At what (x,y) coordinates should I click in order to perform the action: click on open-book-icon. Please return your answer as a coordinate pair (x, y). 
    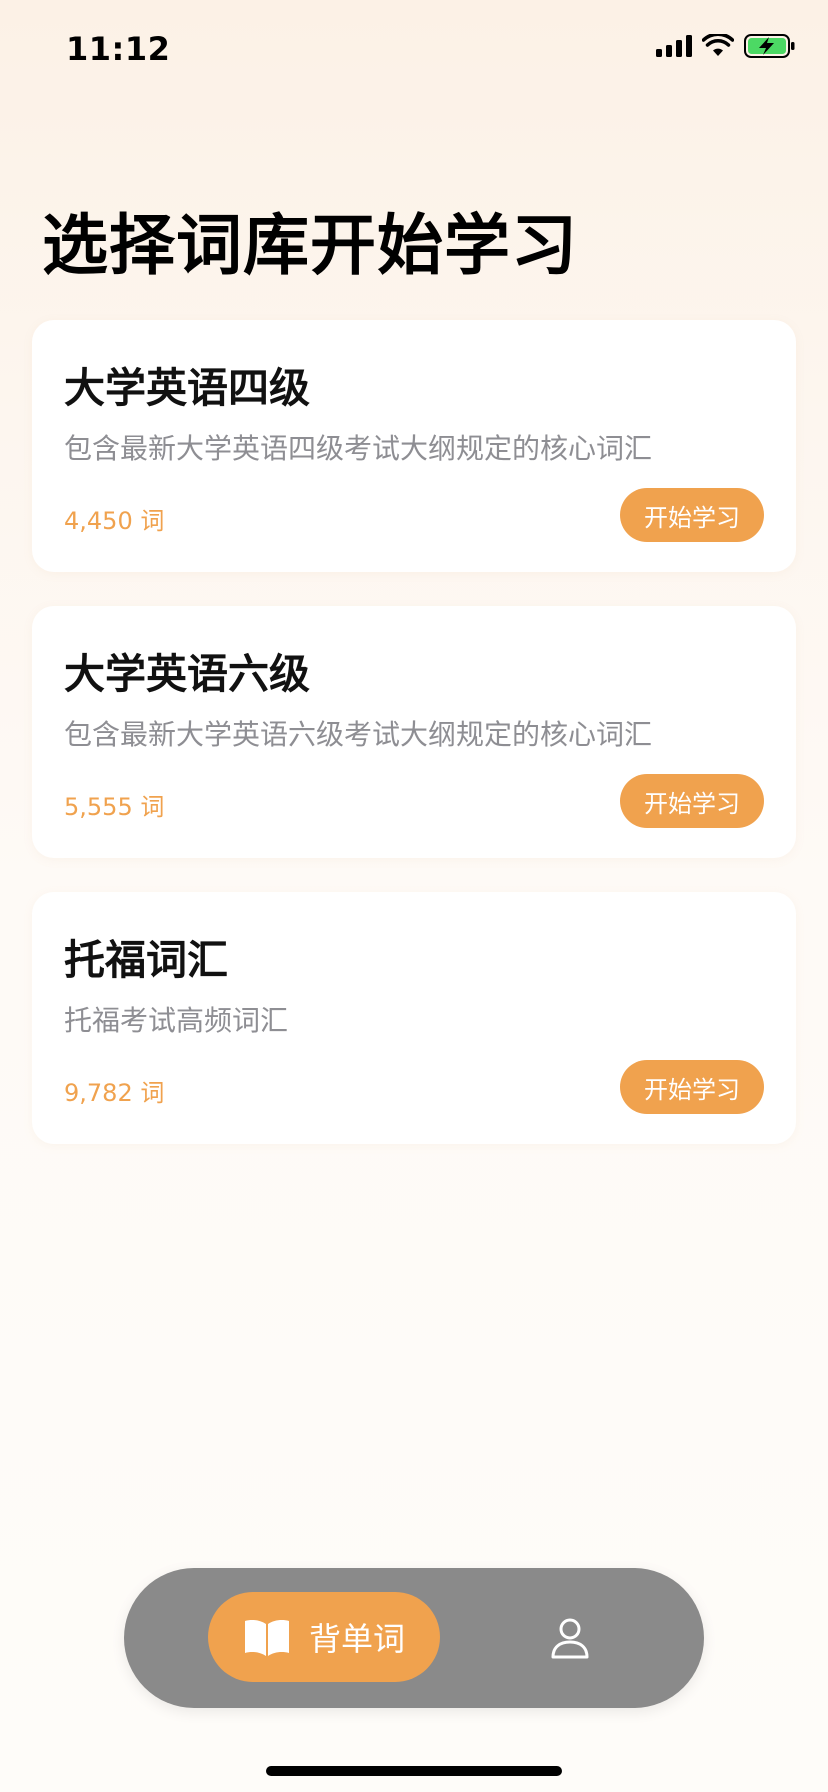
    Looking at the image, I should click on (266, 1638).